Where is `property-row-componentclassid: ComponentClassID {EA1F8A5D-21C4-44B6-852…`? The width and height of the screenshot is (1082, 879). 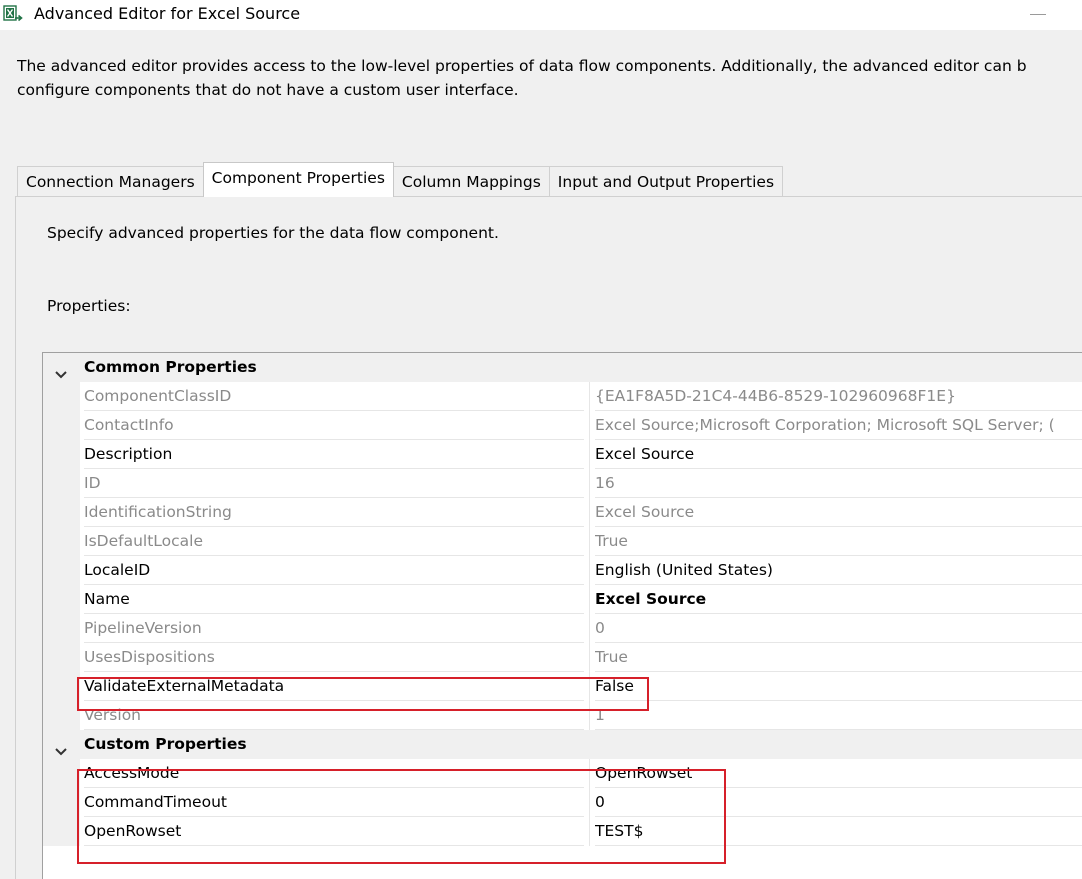
property-row-componentclassid: ComponentClassID {EA1F8A5D-21C4-44B6-852… is located at coordinates (562, 396).